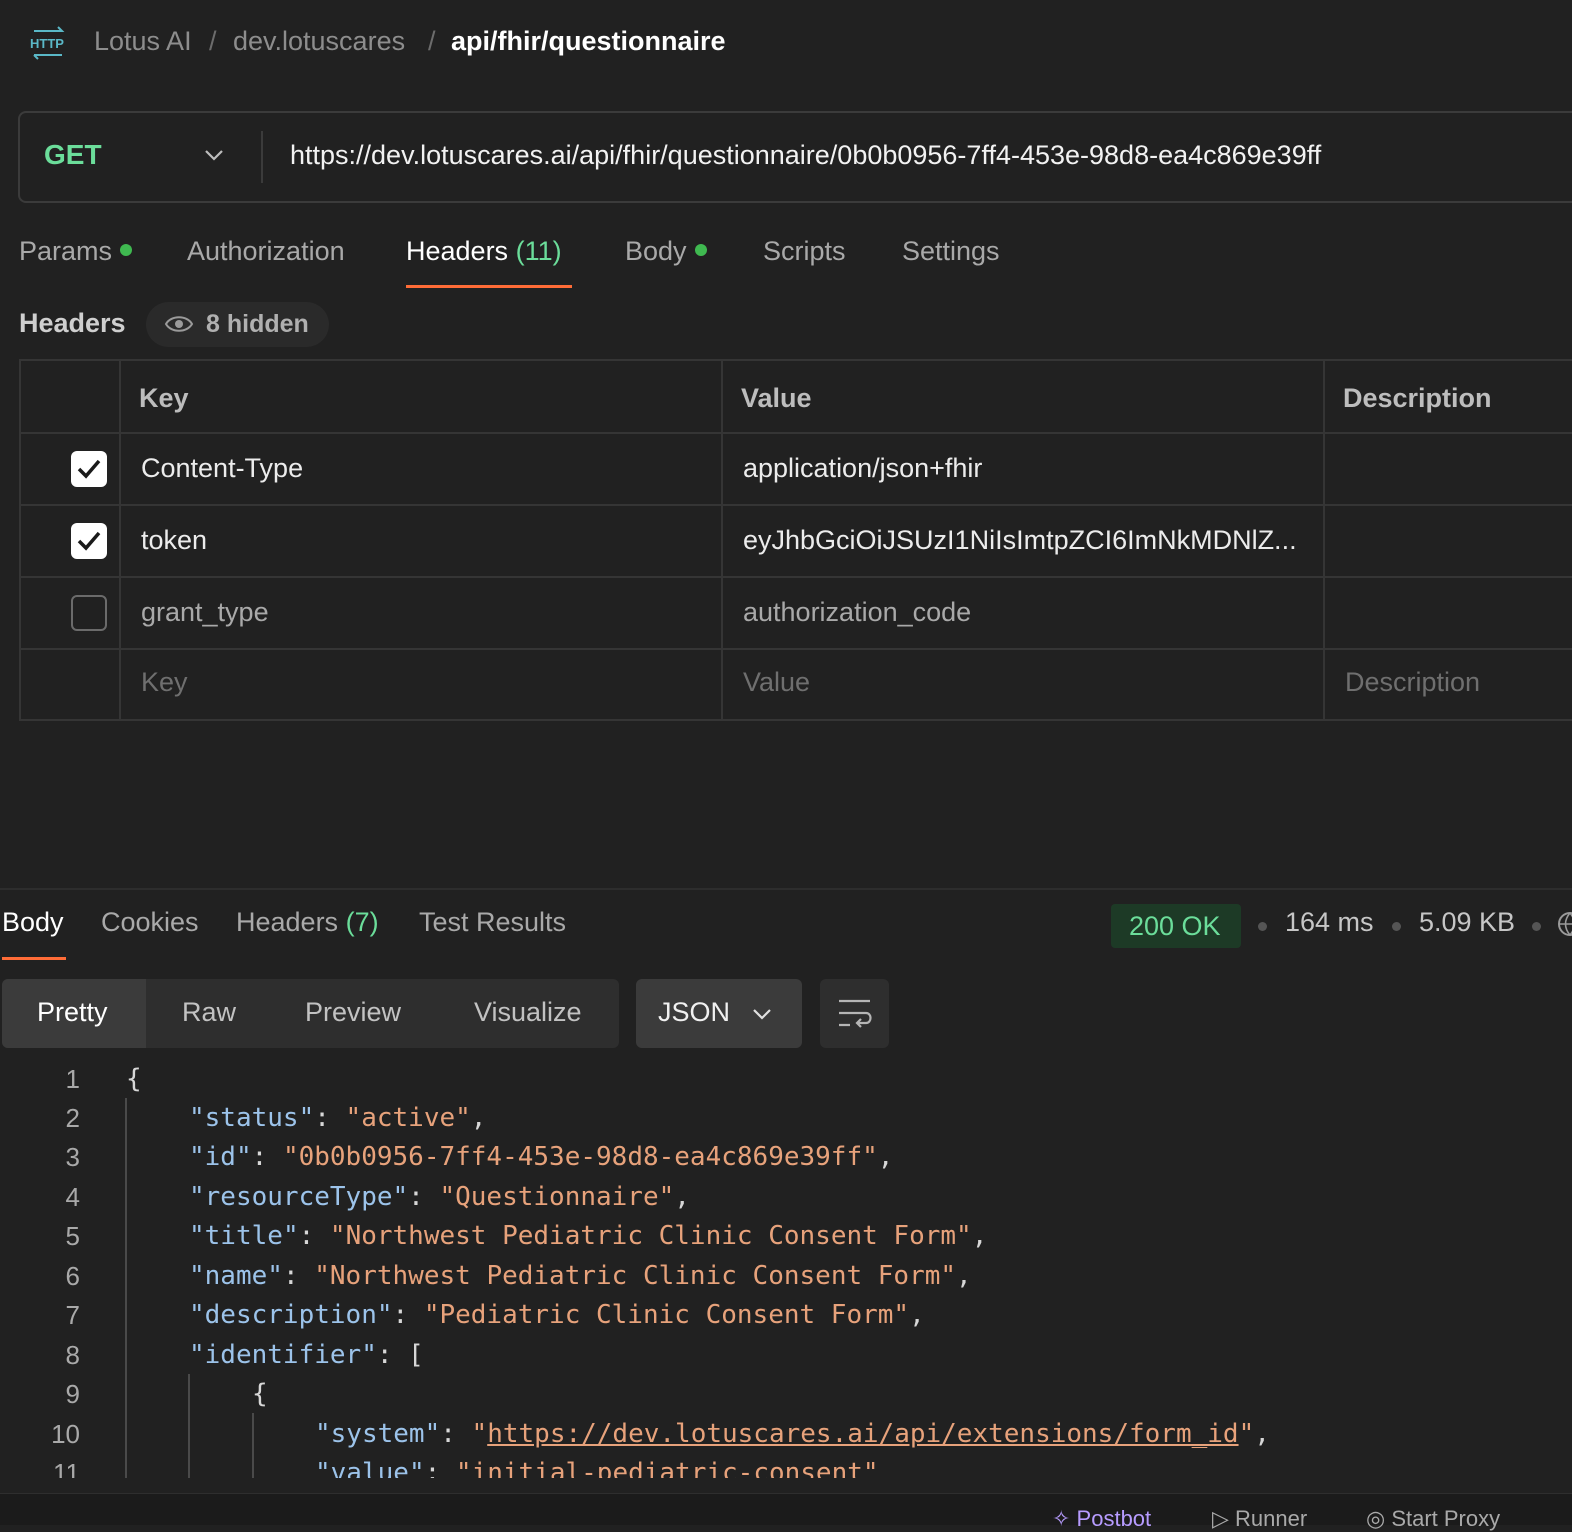 This screenshot has width=1572, height=1532. What do you see at coordinates (66, 251) in the screenshot?
I see `tab-label: Params` at bounding box center [66, 251].